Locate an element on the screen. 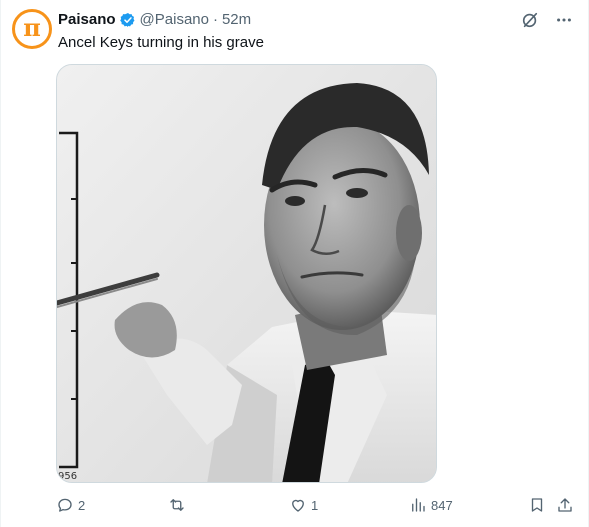 Image resolution: width=589 pixels, height=527 pixels. top-actions is located at coordinates (547, 20).